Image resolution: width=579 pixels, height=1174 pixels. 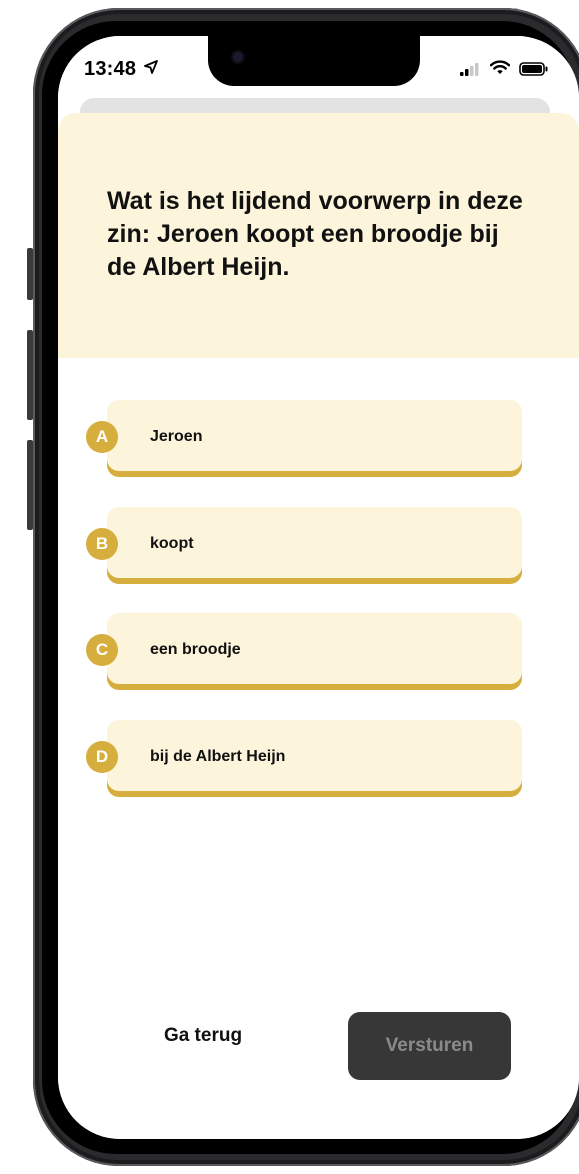 What do you see at coordinates (30, 274) in the screenshot?
I see `silent-switch` at bounding box center [30, 274].